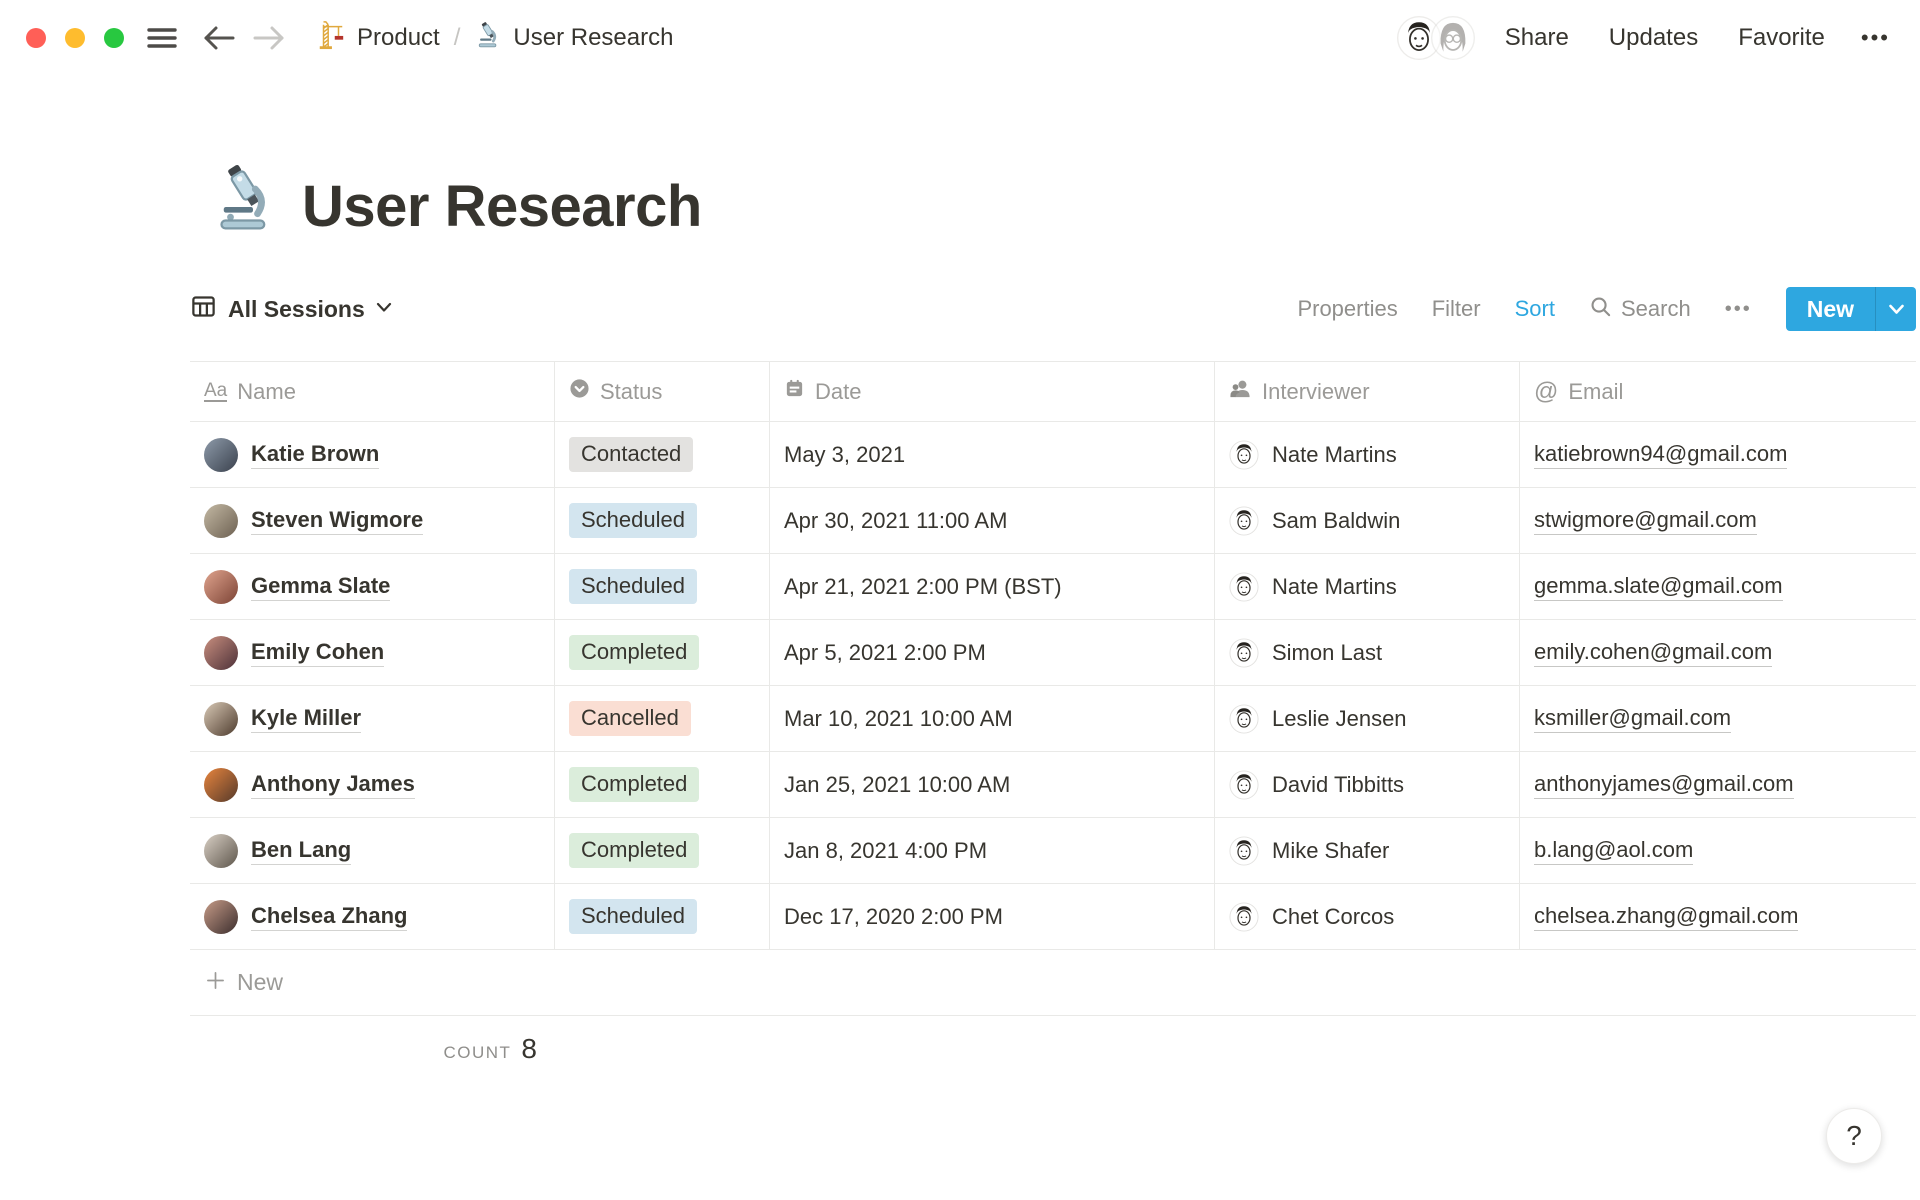 This screenshot has height=1200, width=1920. What do you see at coordinates (216, 391) in the screenshot?
I see `text-property-icon: Aa` at bounding box center [216, 391].